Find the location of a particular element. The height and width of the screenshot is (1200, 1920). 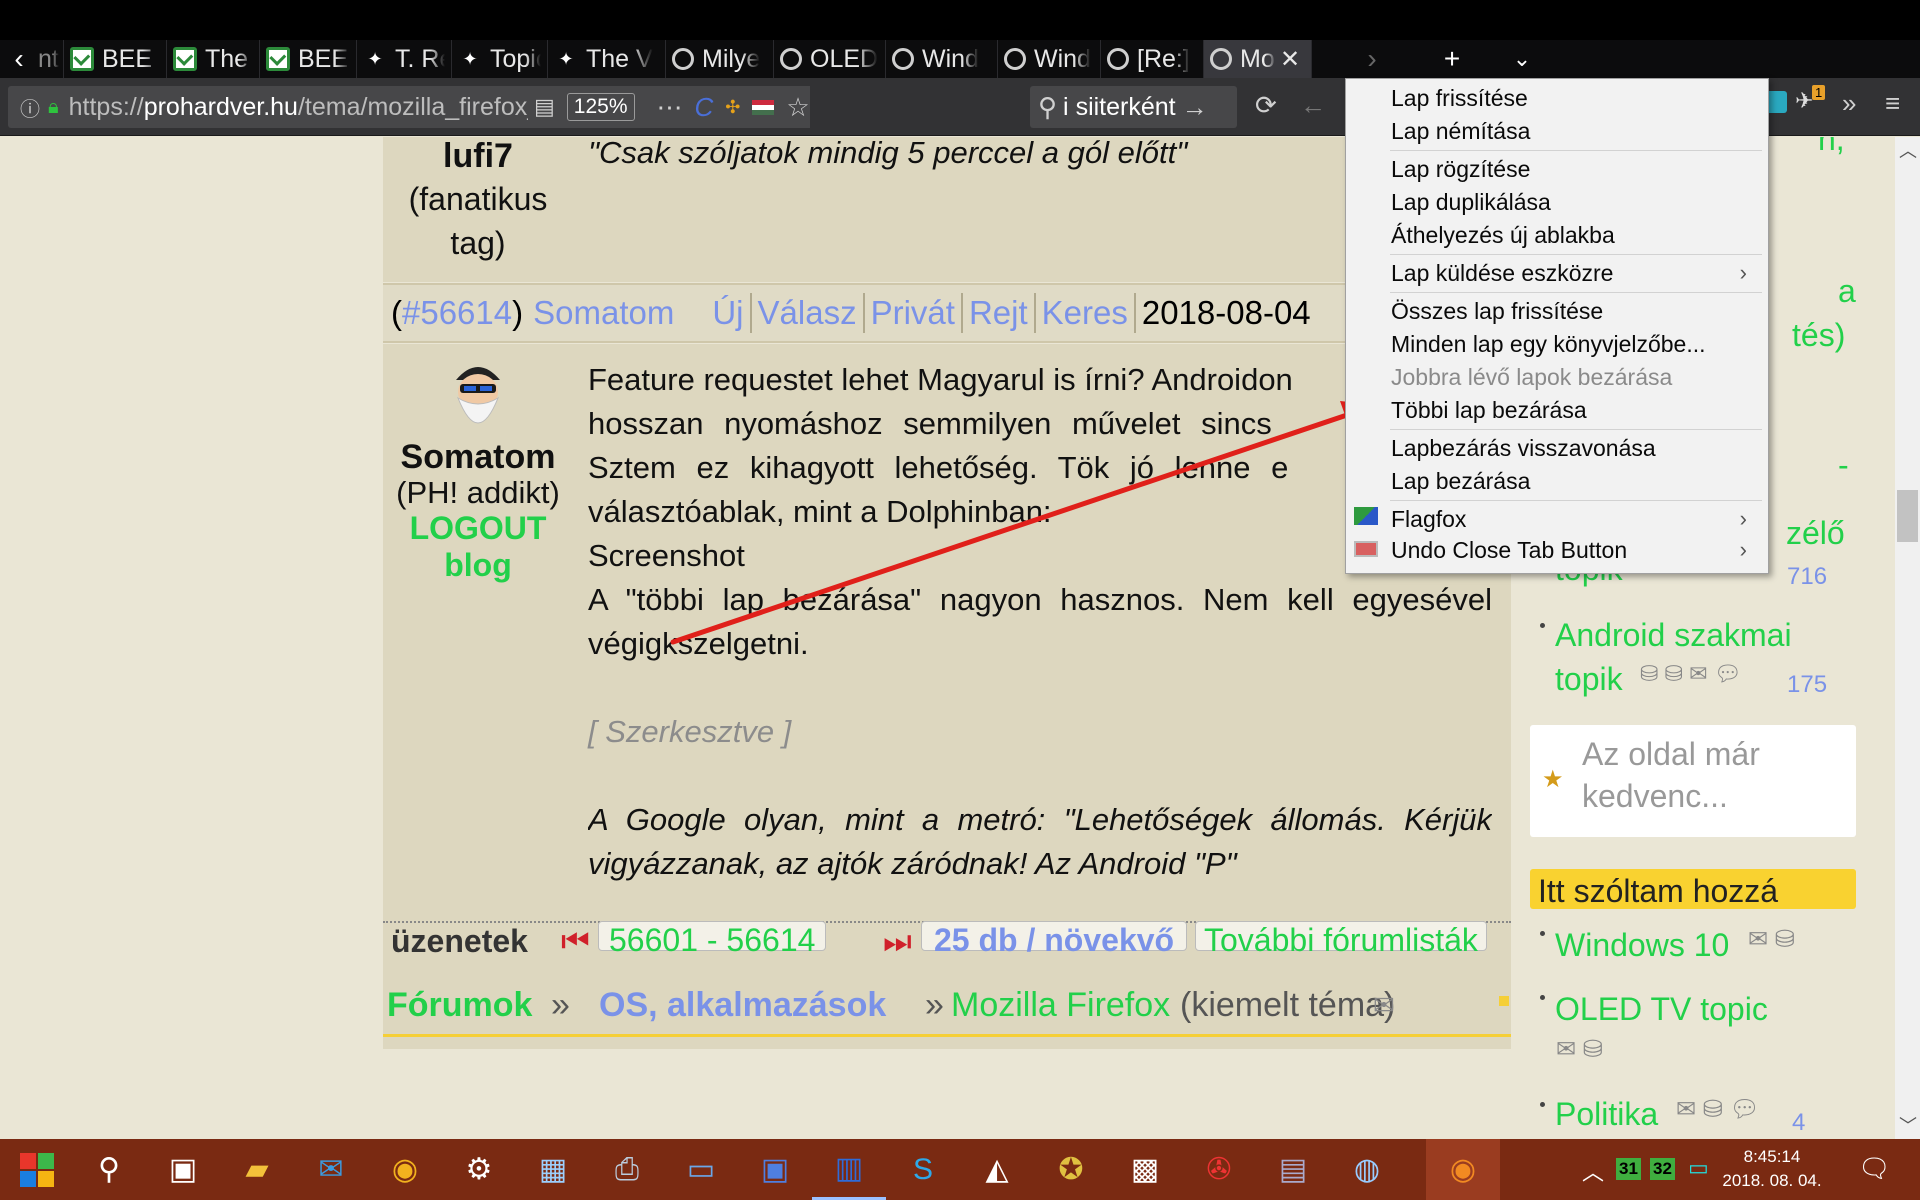

tab-label: T. Re is located at coordinates (420, 58).